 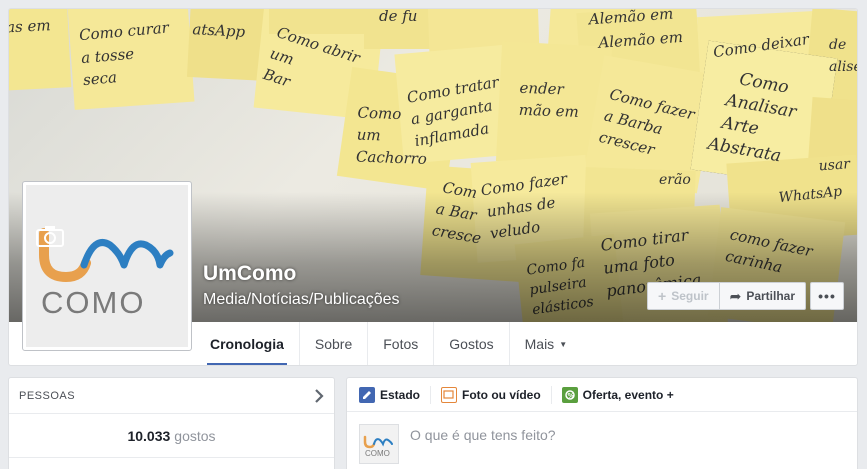 What do you see at coordinates (368, 135) in the screenshot?
I see `svg-text: um` at bounding box center [368, 135].